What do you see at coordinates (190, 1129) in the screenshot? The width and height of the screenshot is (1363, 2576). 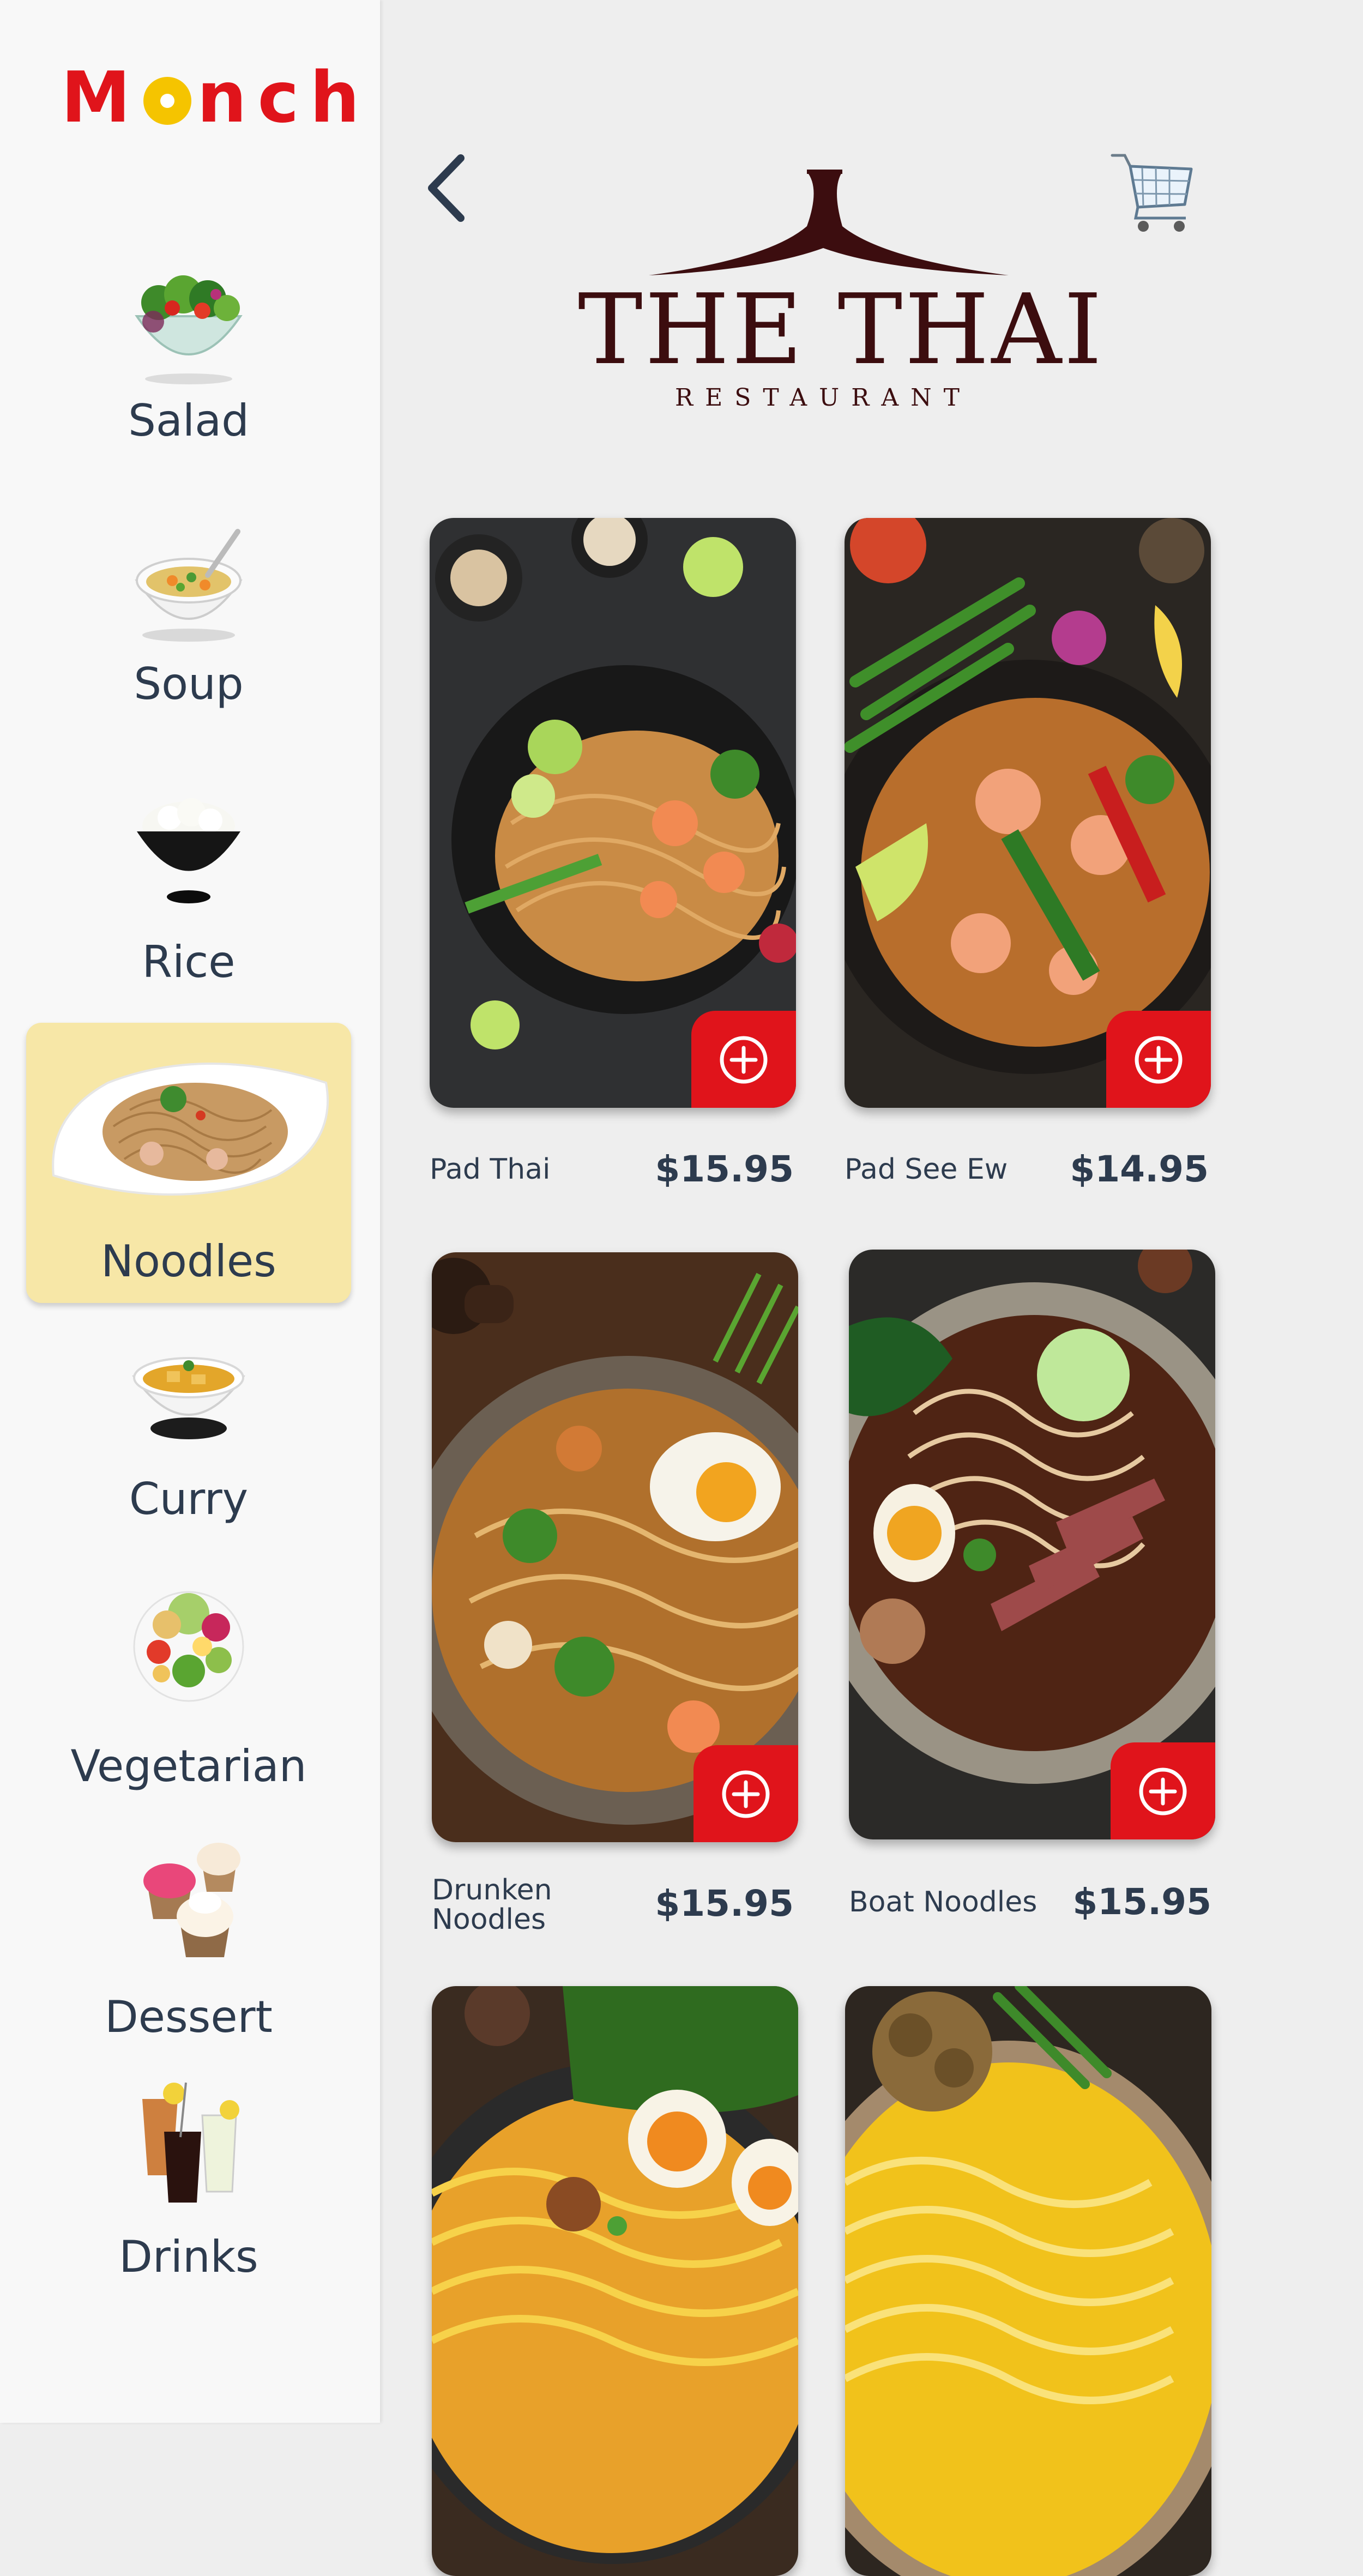 I see `noodles-plate-icon` at bounding box center [190, 1129].